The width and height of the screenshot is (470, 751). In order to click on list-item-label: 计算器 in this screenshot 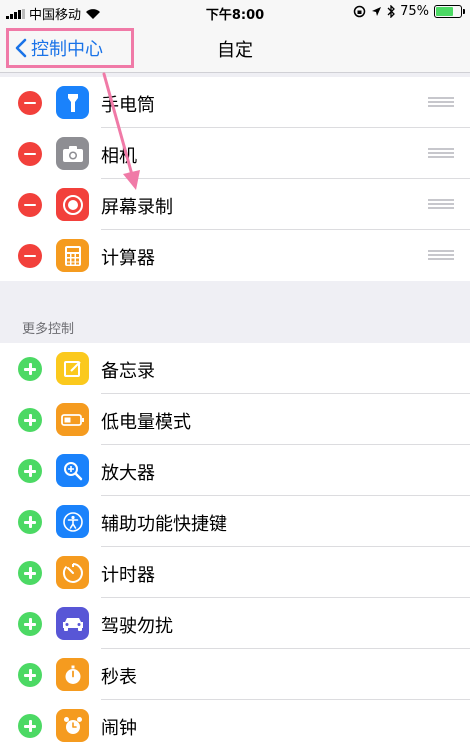, I will do `click(128, 258)`.